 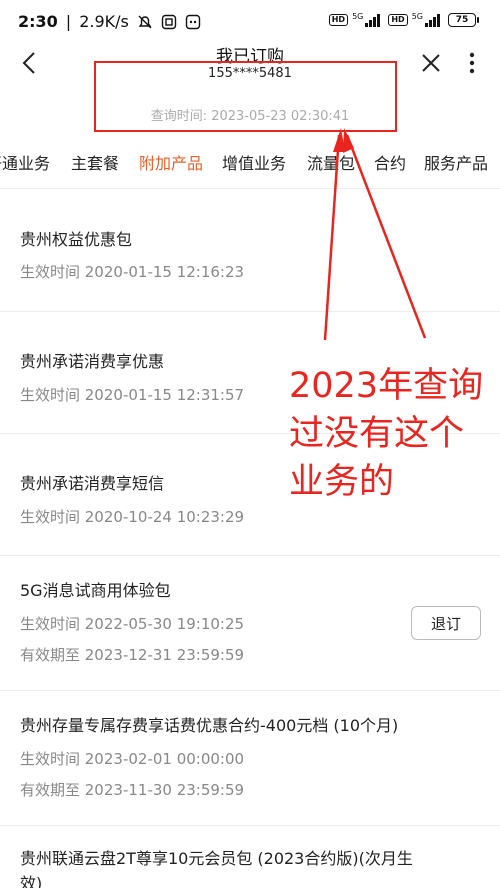 What do you see at coordinates (456, 162) in the screenshot?
I see `tab-service-products: 服务产品` at bounding box center [456, 162].